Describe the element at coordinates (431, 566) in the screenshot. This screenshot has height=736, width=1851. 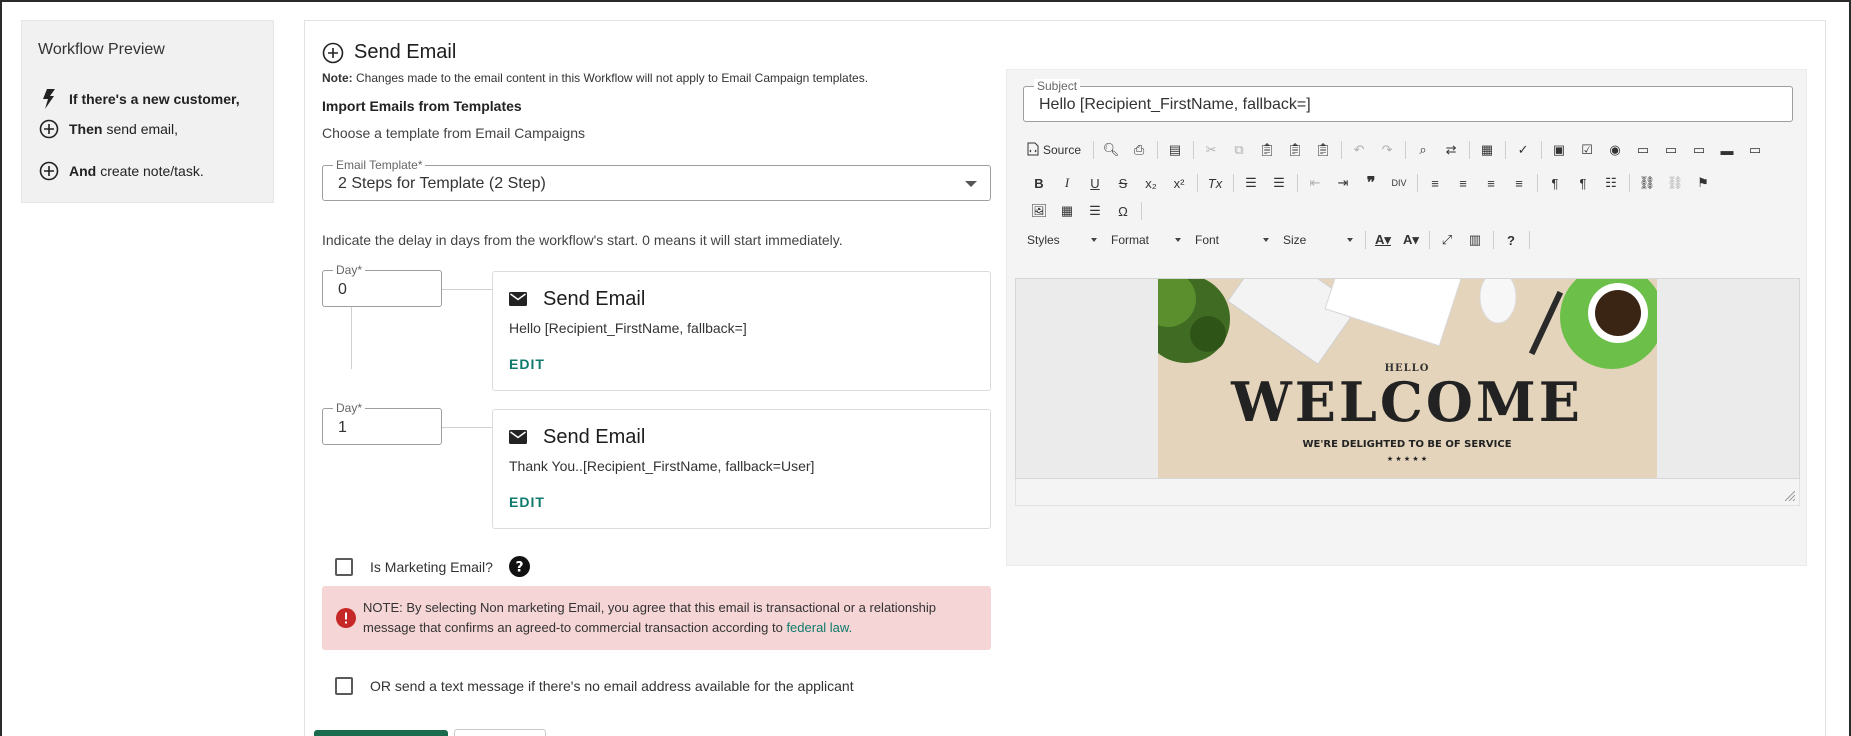
I see `marketing-email-label: Is Marketing Email?` at that location.